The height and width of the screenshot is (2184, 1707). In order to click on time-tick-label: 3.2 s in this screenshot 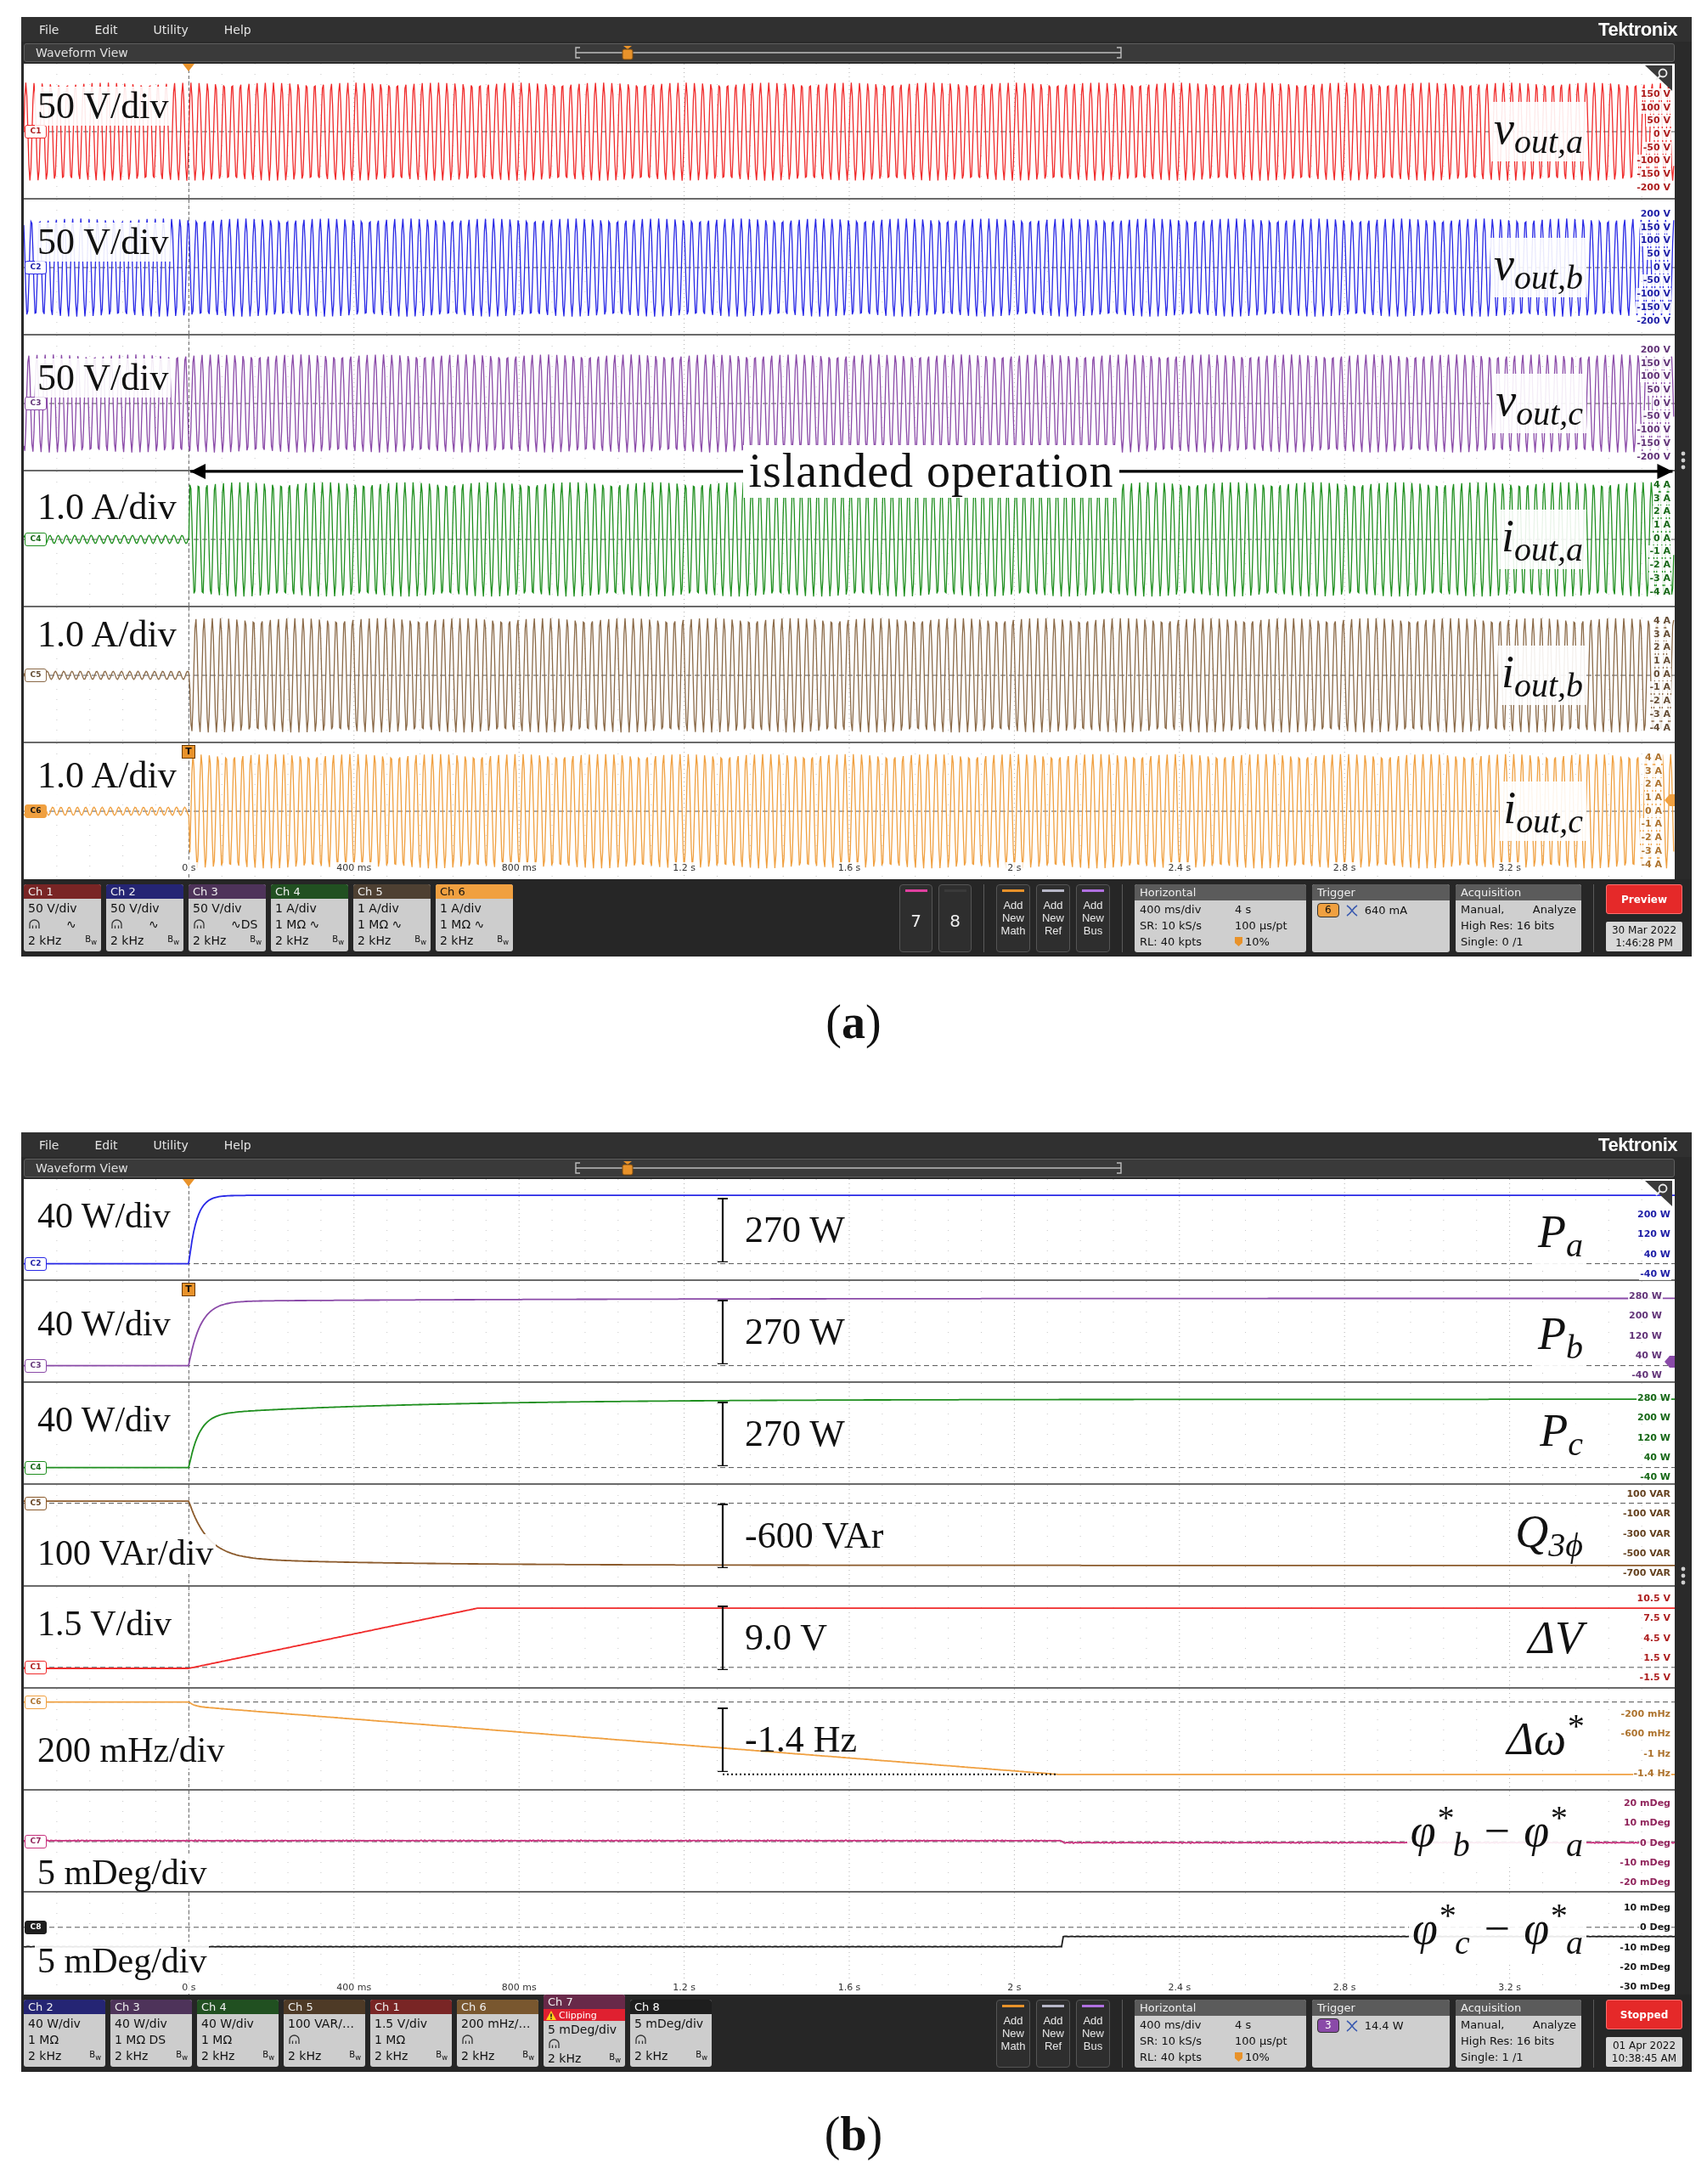, I will do `click(1509, 868)`.